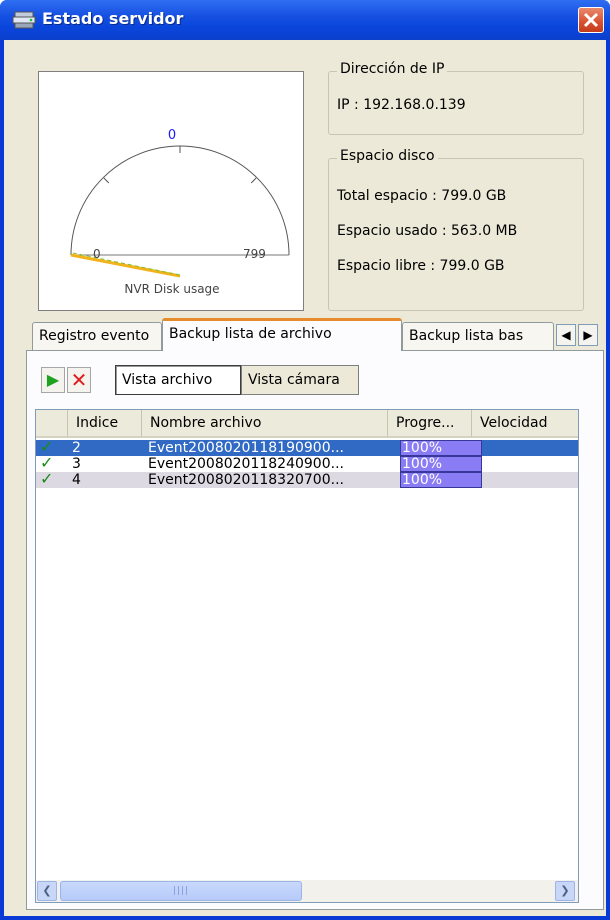 This screenshot has height=920, width=610. What do you see at coordinates (265, 424) in the screenshot?
I see `column-header-file-name: Nombre archivo` at bounding box center [265, 424].